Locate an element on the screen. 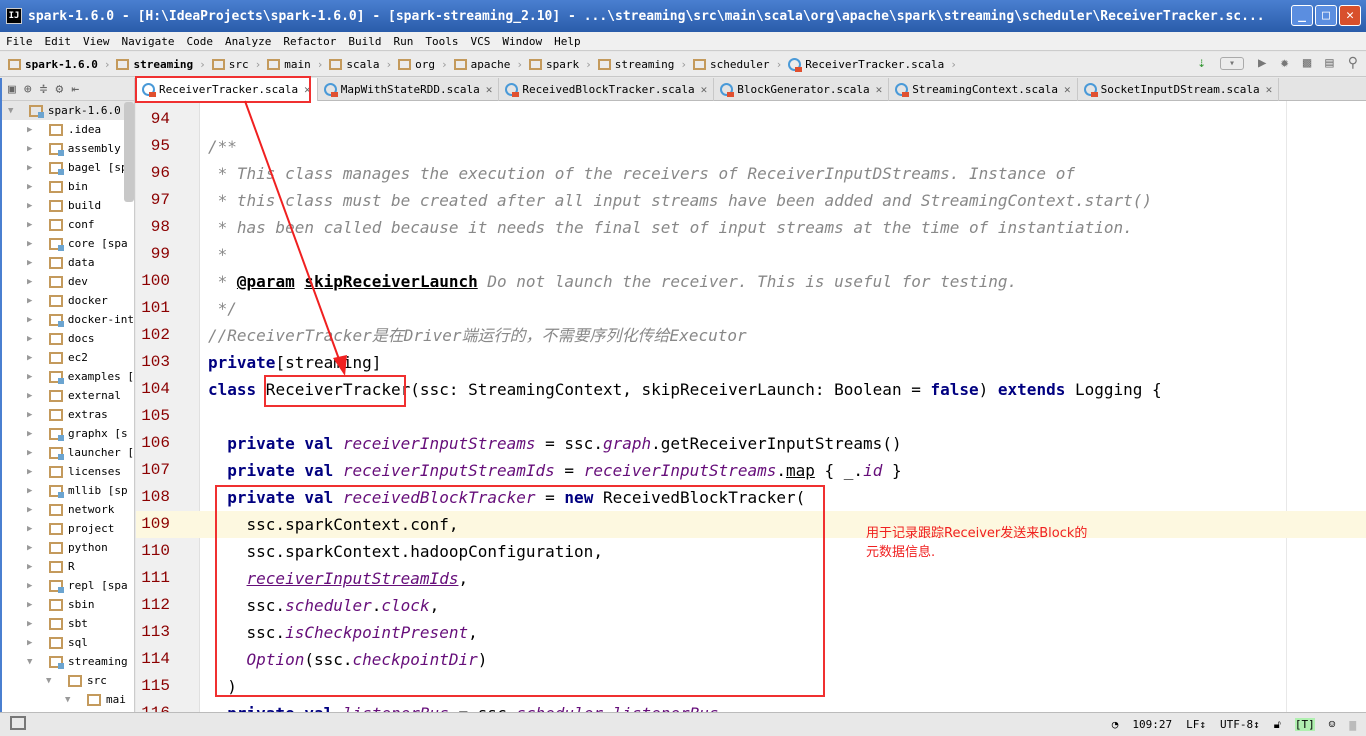 This screenshot has width=1366, height=736. note-line-1: 用于记录跟踪Receiver发送来Block的 is located at coordinates (977, 533).